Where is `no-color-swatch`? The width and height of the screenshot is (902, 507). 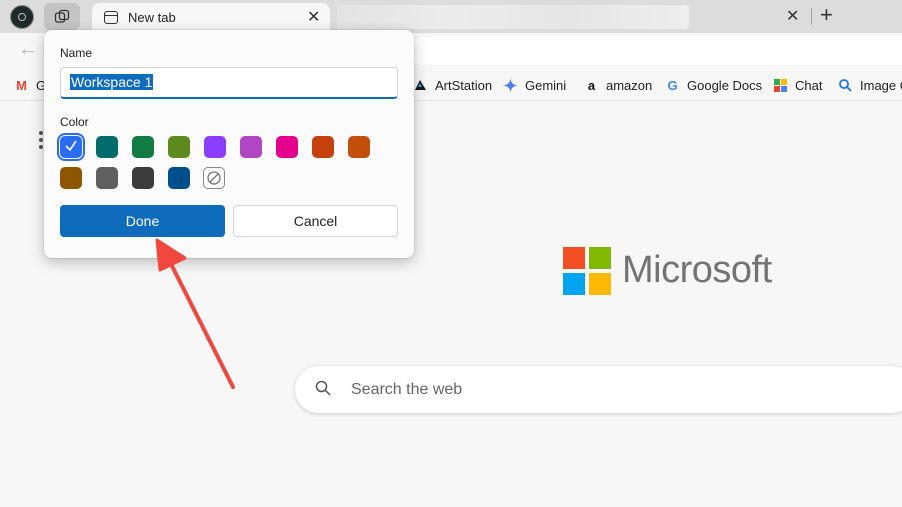 no-color-swatch is located at coordinates (214, 178).